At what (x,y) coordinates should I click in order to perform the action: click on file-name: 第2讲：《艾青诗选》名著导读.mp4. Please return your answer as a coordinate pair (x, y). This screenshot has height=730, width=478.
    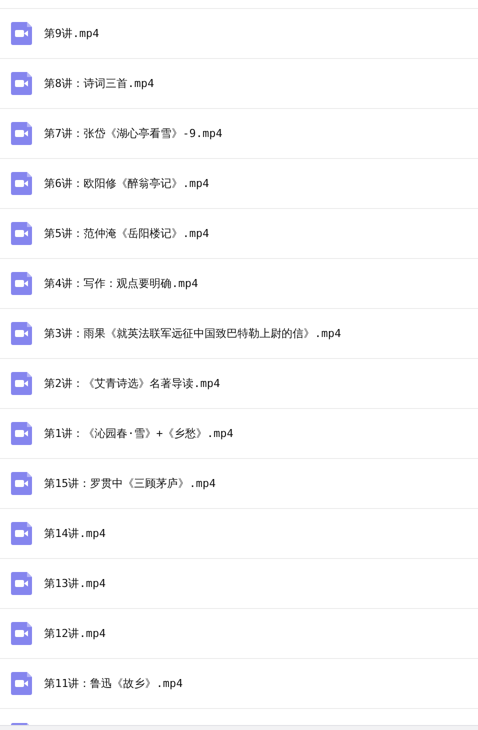
    Looking at the image, I should click on (132, 383).